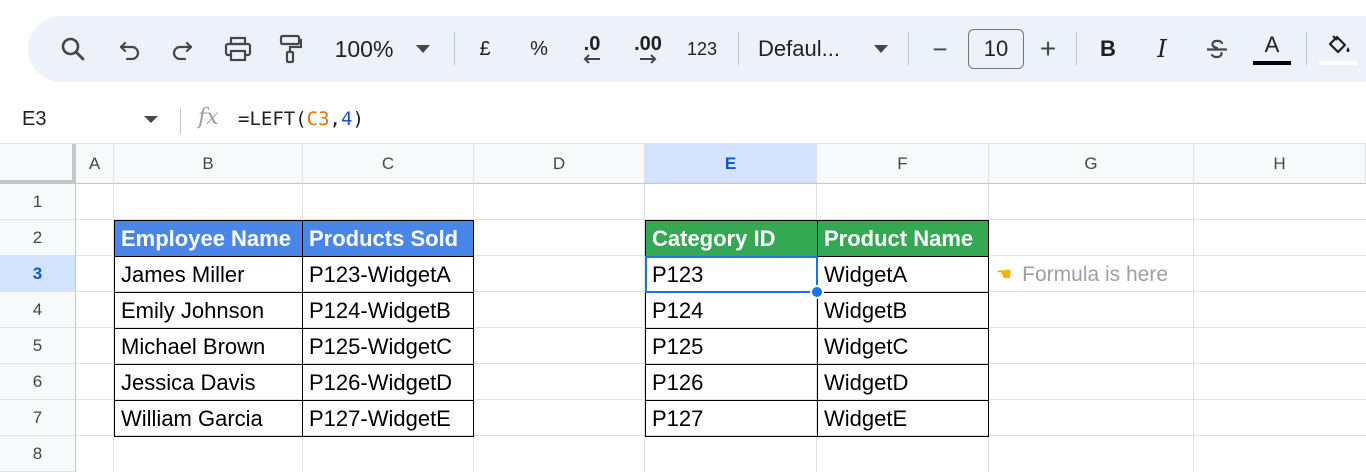 This screenshot has width=1366, height=472. I want to click on table1-cell-name: Michael Brown, so click(208, 346).